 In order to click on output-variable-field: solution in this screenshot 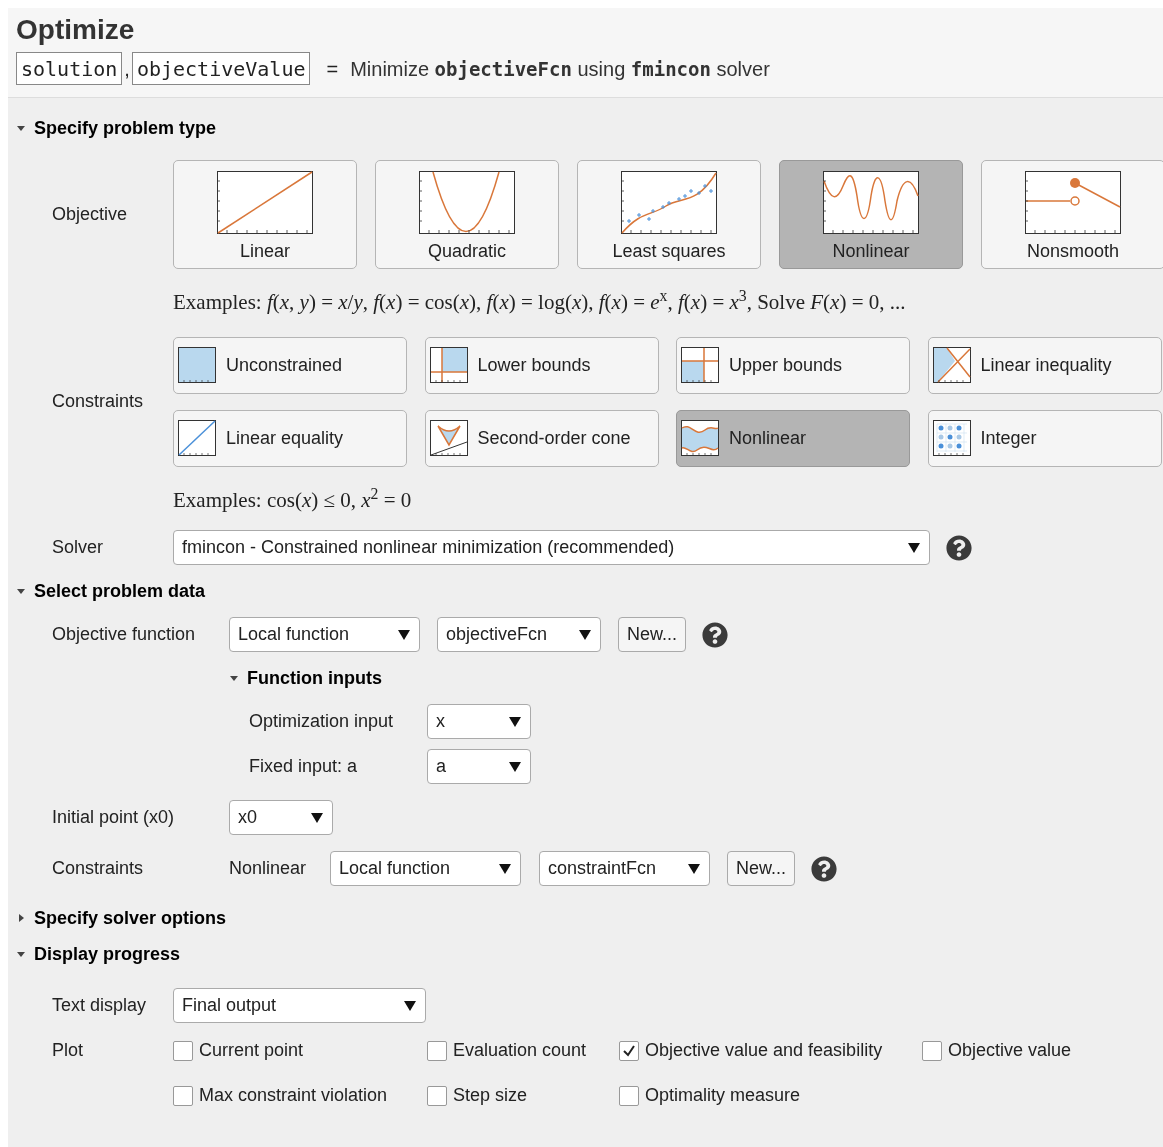, I will do `click(69, 68)`.